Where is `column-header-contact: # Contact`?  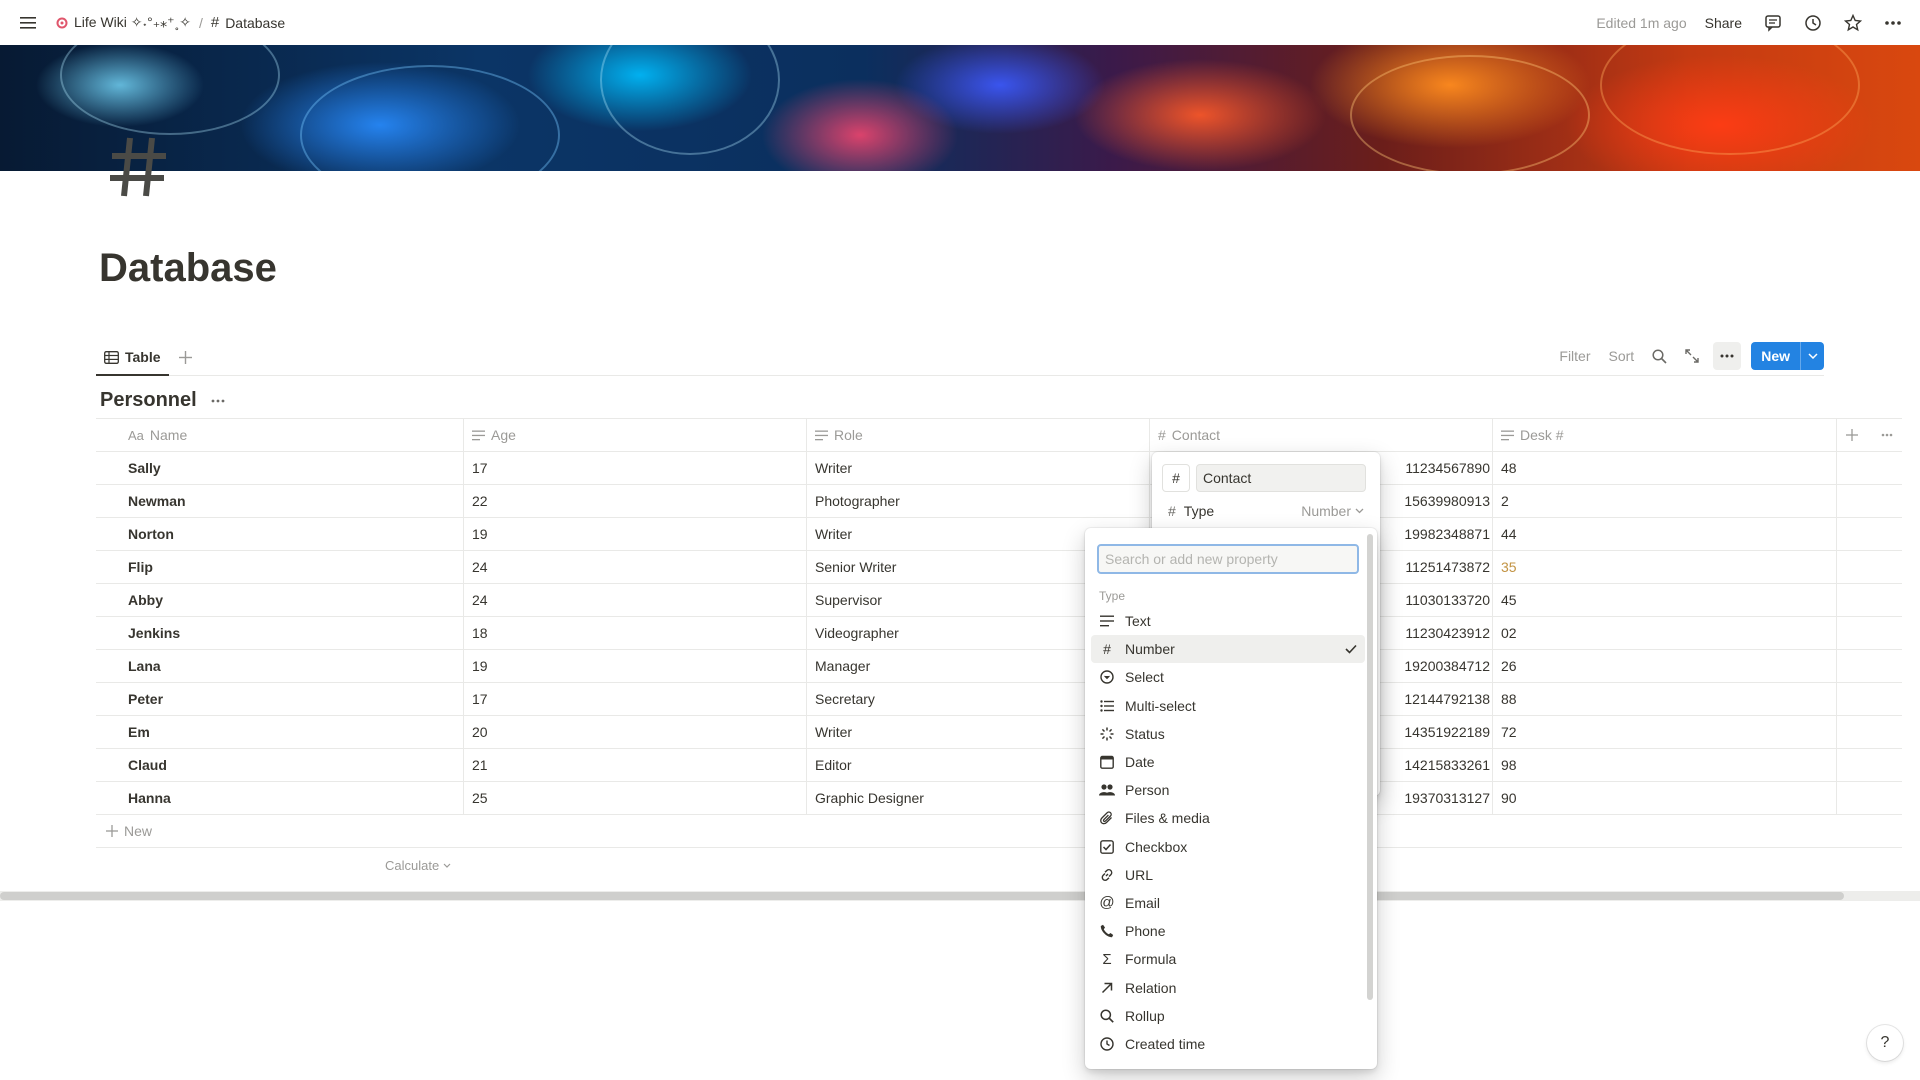 column-header-contact: # Contact is located at coordinates (1321, 435).